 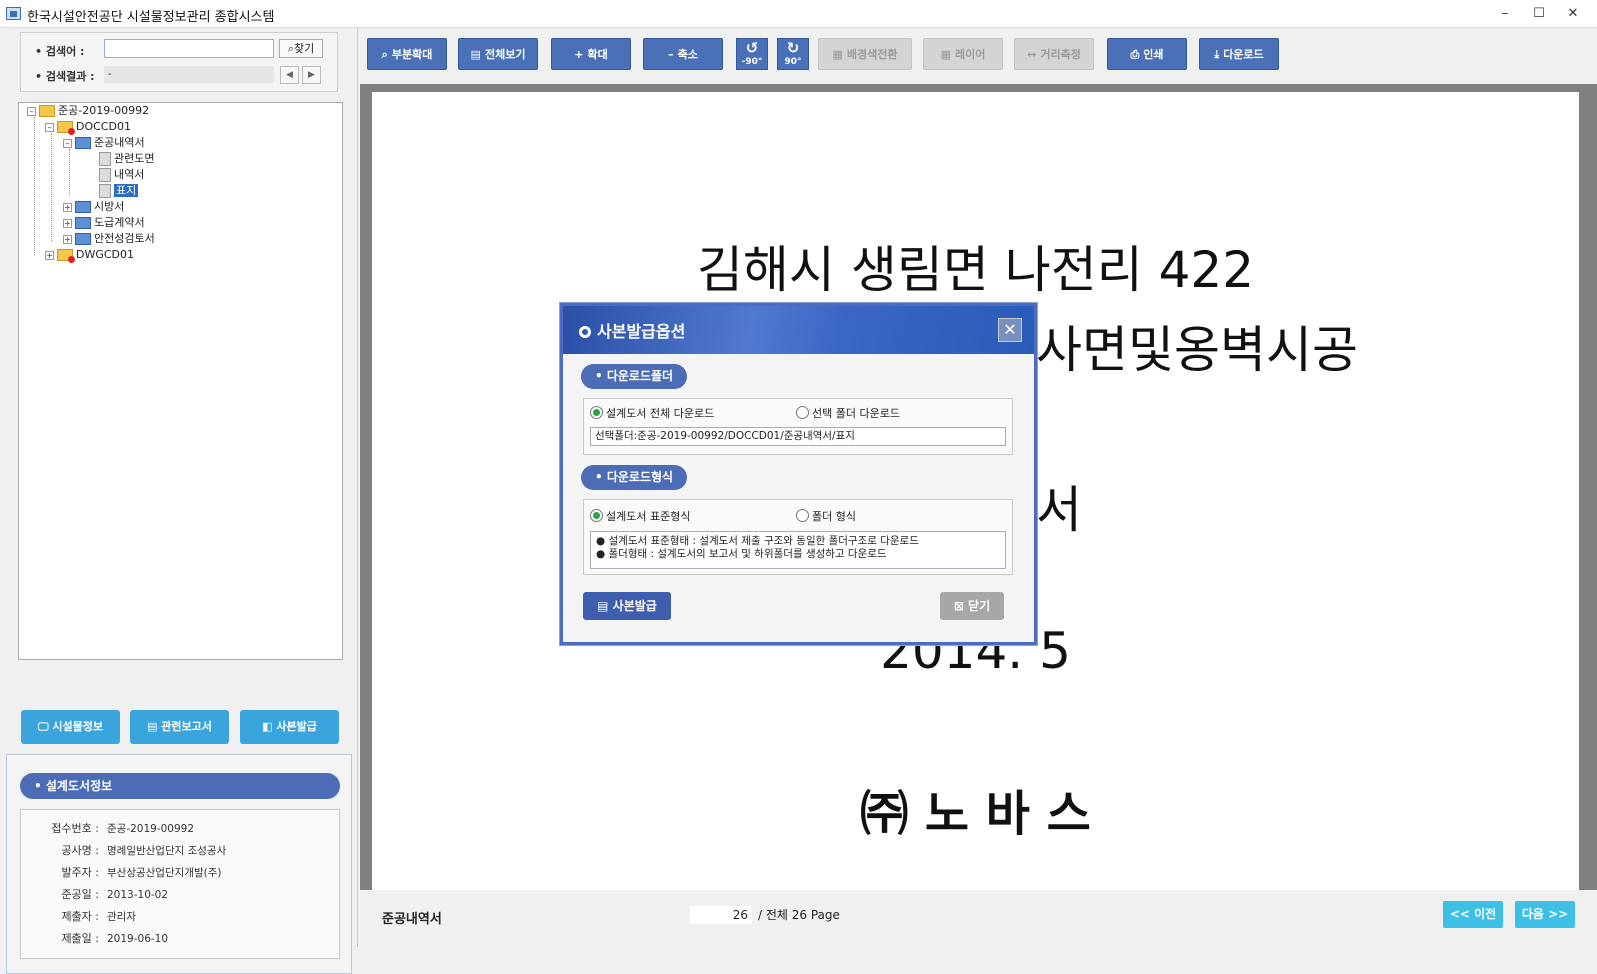 What do you see at coordinates (798, 14) in the screenshot?
I see `title-bar: 한국시설안전공단 시설물정보관리 종합시스템 – ☐ ✕` at bounding box center [798, 14].